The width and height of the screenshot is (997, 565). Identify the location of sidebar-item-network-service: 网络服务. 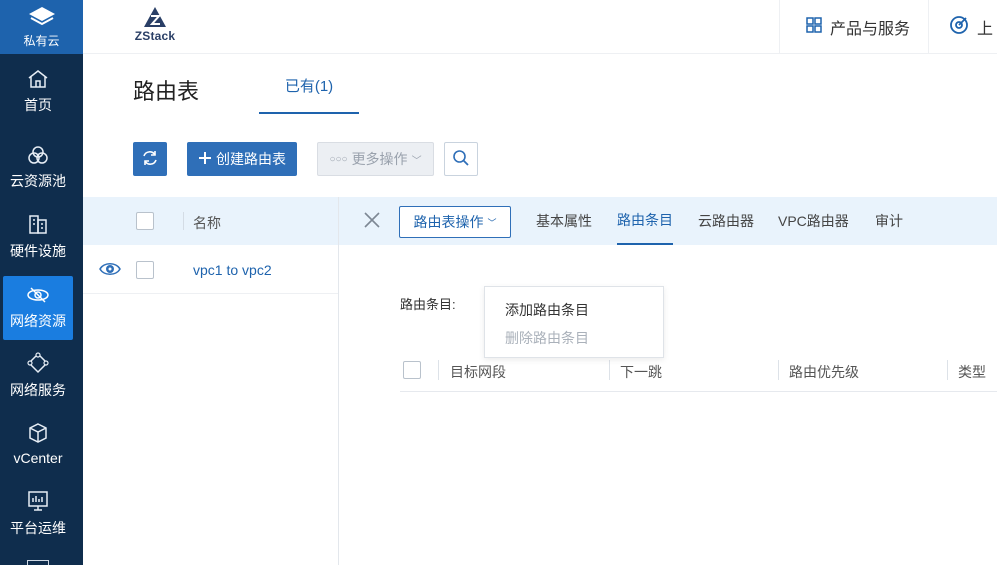
(38, 376).